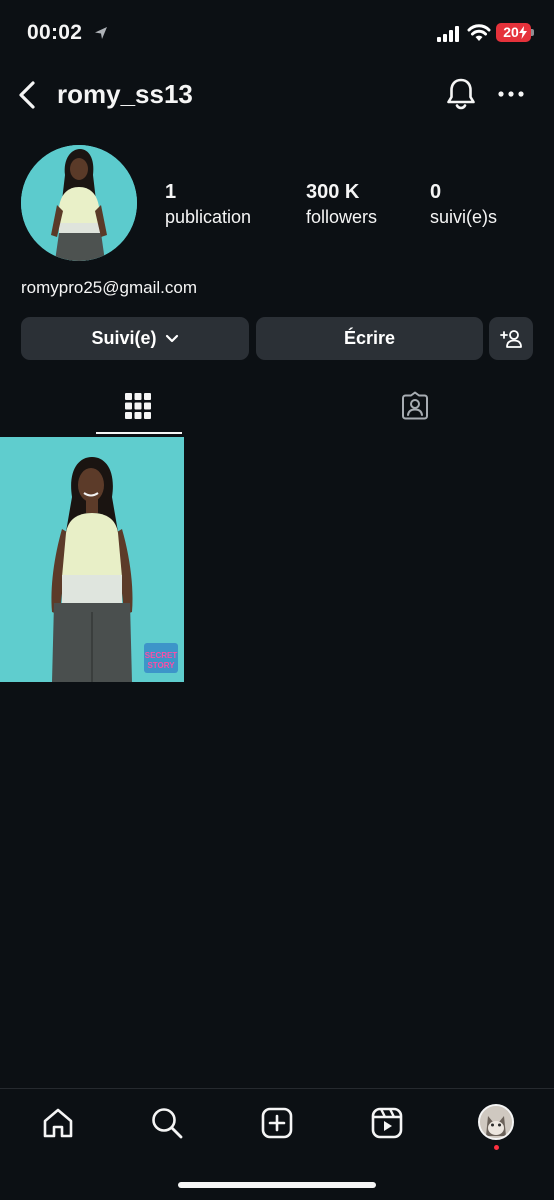  I want to click on battery-indicator: 20, so click(513, 32).